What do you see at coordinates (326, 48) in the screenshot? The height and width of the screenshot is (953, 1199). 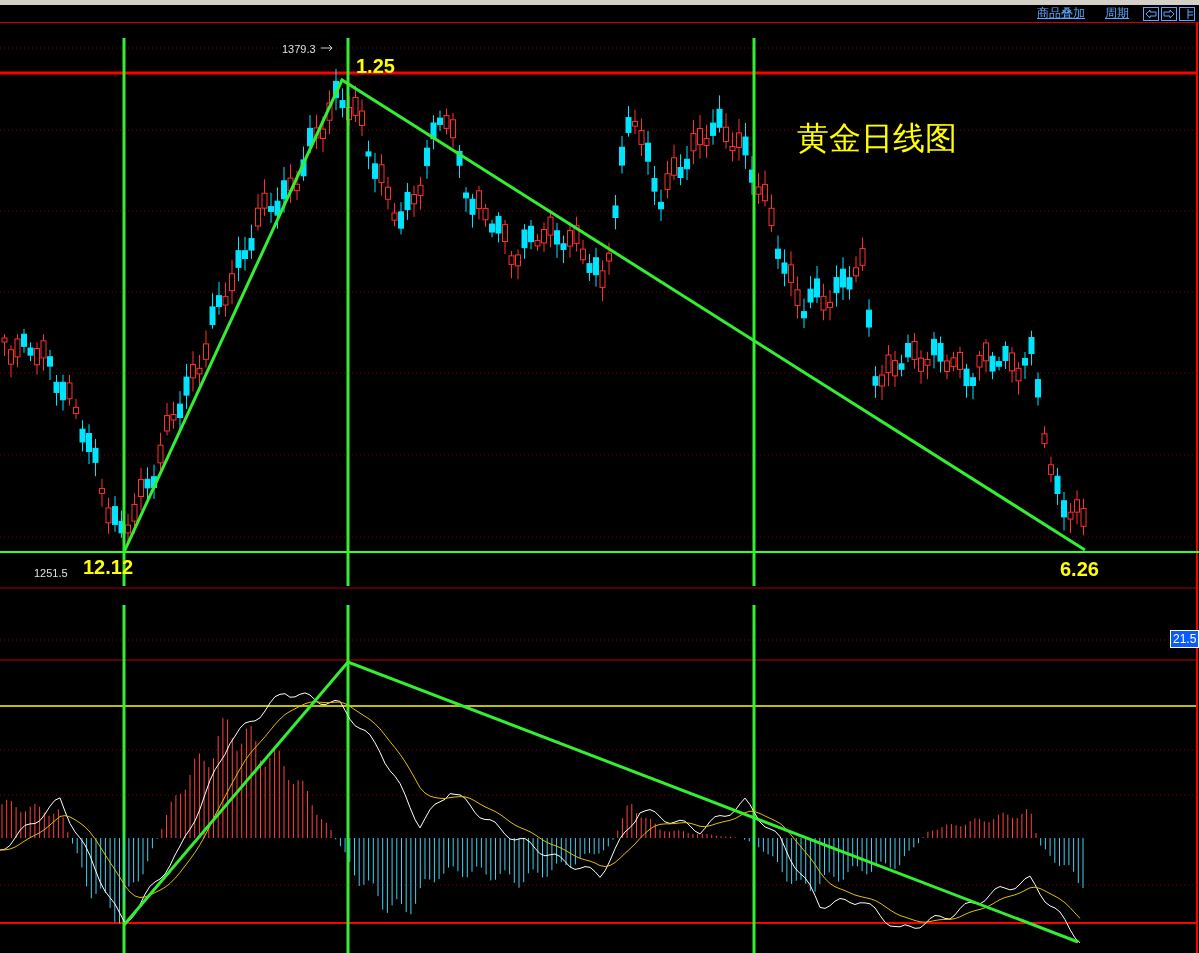 I see `arrow-icon` at bounding box center [326, 48].